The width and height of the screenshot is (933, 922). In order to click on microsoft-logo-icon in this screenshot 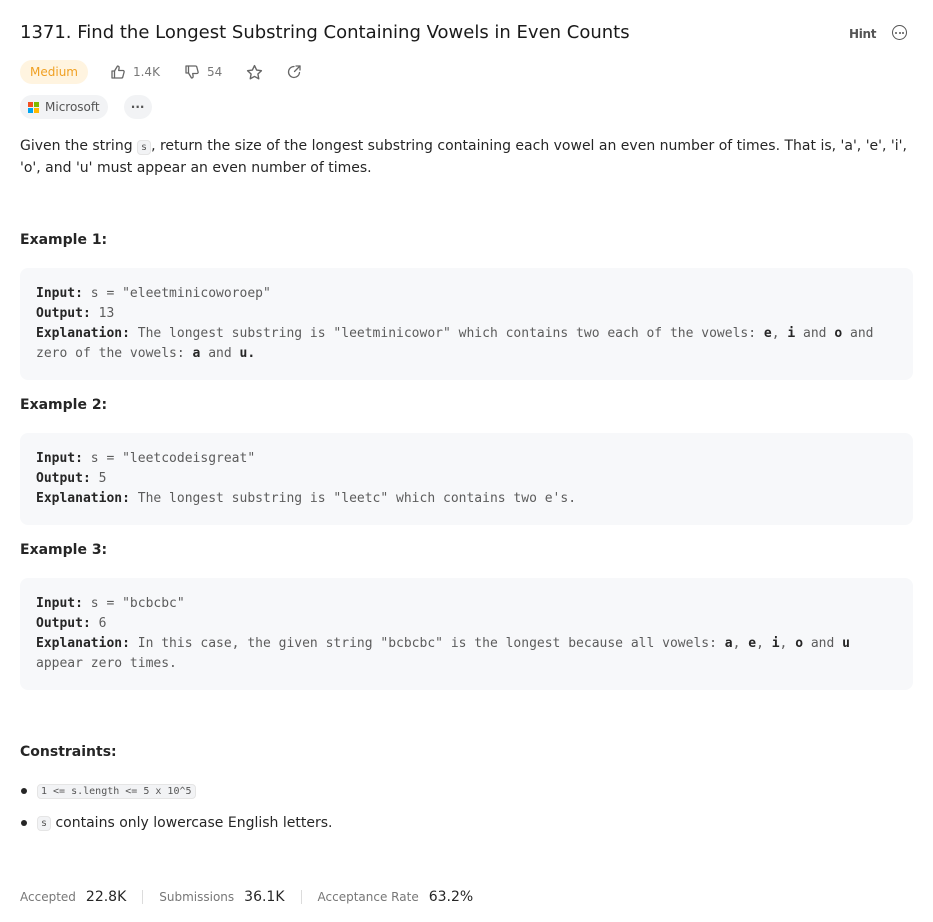, I will do `click(33, 107)`.